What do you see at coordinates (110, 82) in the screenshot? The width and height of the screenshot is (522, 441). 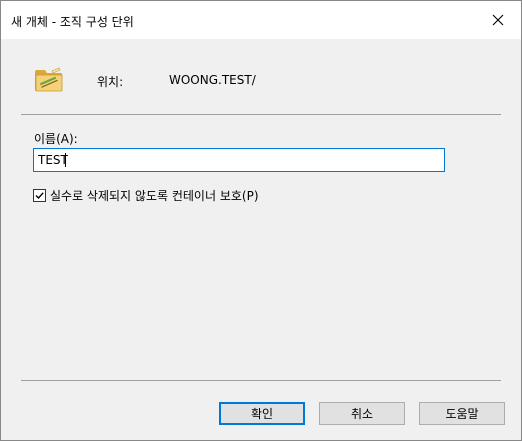 I see `location-label: 위치:` at bounding box center [110, 82].